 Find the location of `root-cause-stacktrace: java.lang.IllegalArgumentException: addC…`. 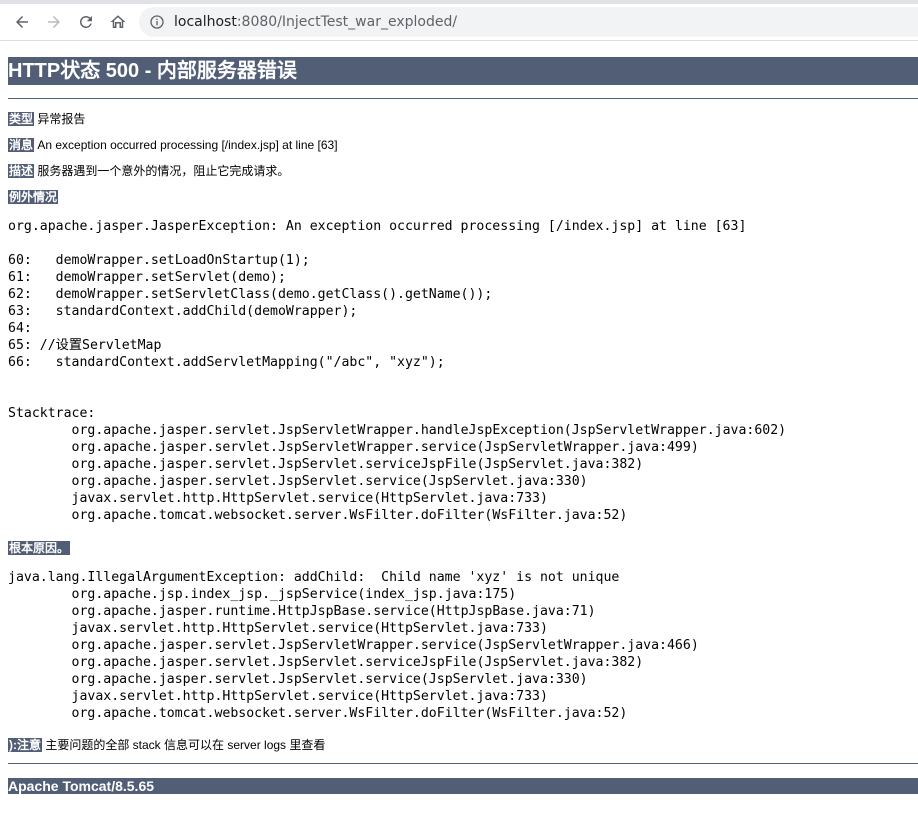

root-cause-stacktrace: java.lang.IllegalArgumentException: addC… is located at coordinates (353, 645).